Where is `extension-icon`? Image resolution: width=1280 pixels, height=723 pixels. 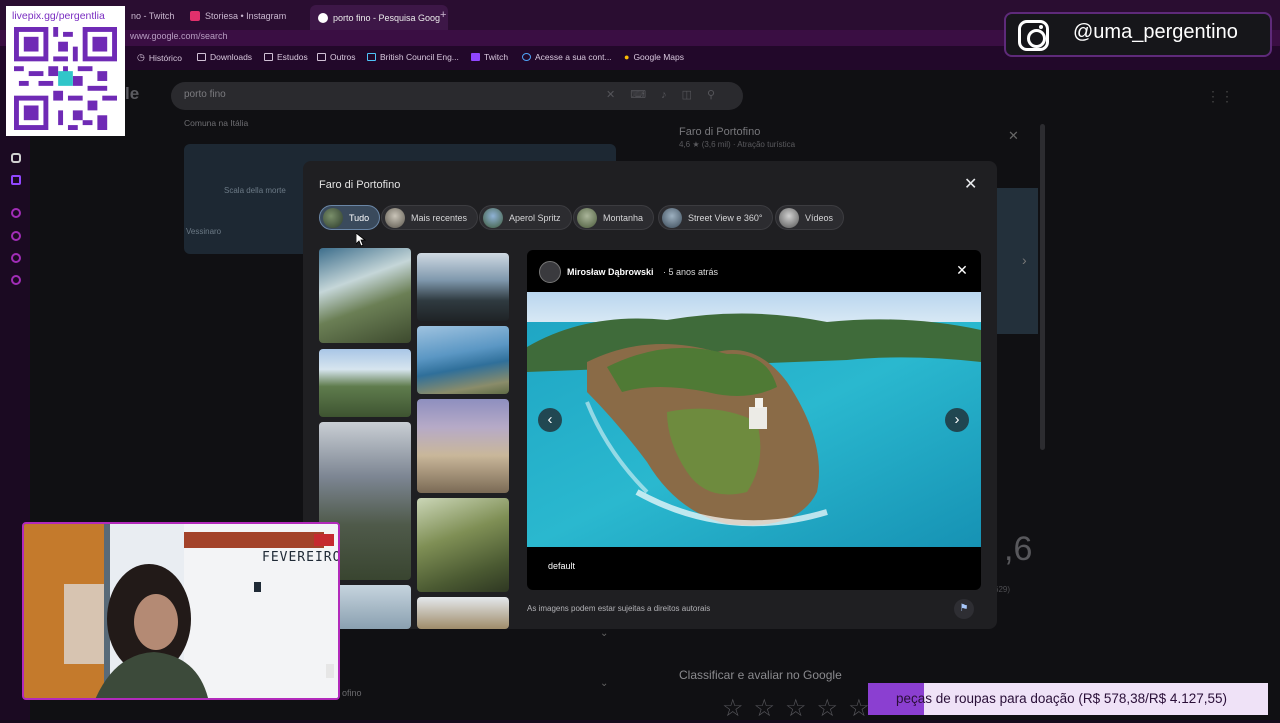 extension-icon is located at coordinates (16, 258).